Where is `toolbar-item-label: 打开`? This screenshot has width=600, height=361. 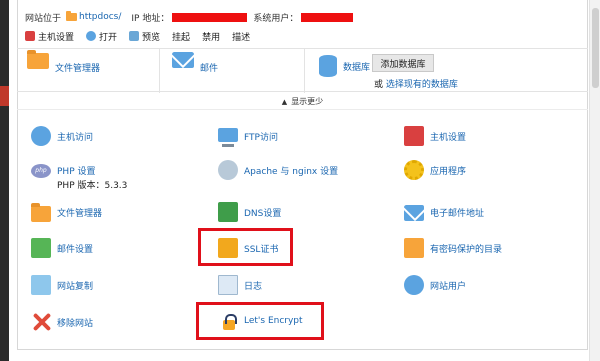 toolbar-item-label: 打开 is located at coordinates (108, 37).